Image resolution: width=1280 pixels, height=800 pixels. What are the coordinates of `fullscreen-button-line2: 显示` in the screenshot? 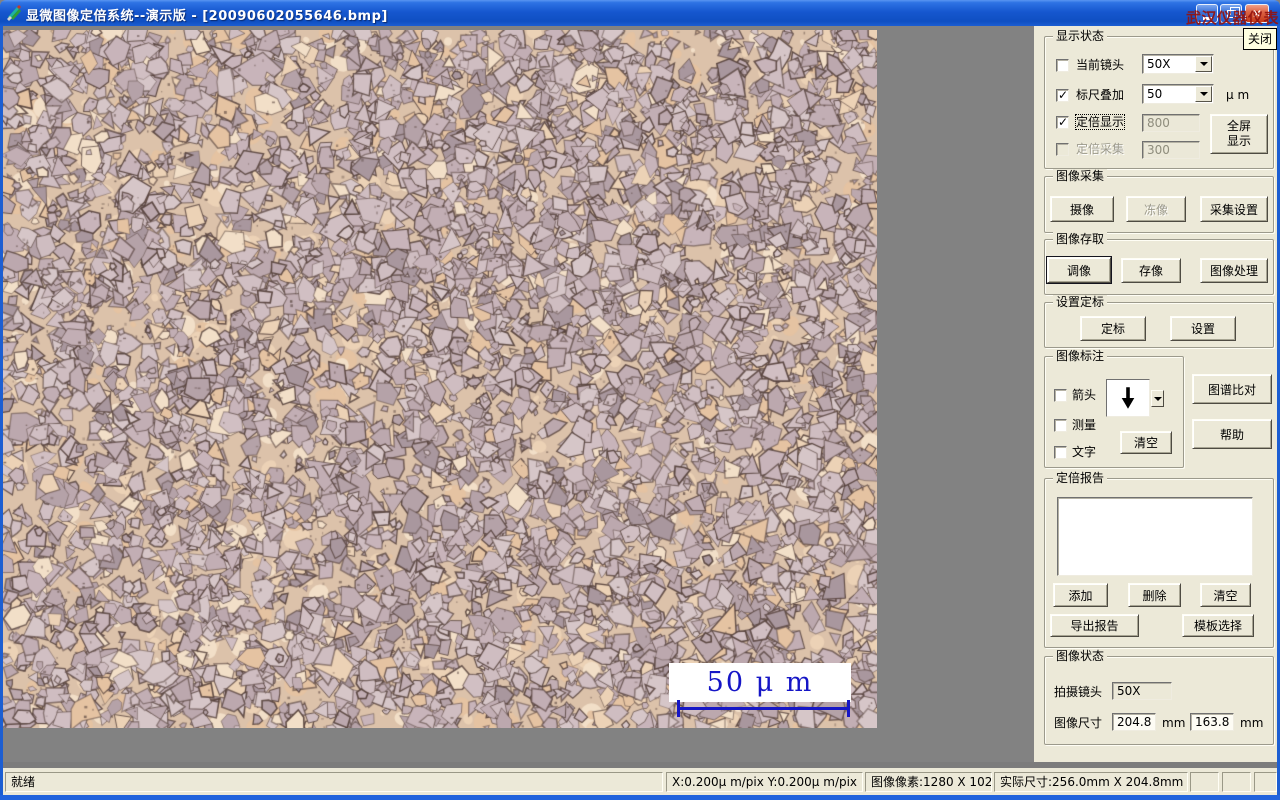 It's located at (1238, 141).